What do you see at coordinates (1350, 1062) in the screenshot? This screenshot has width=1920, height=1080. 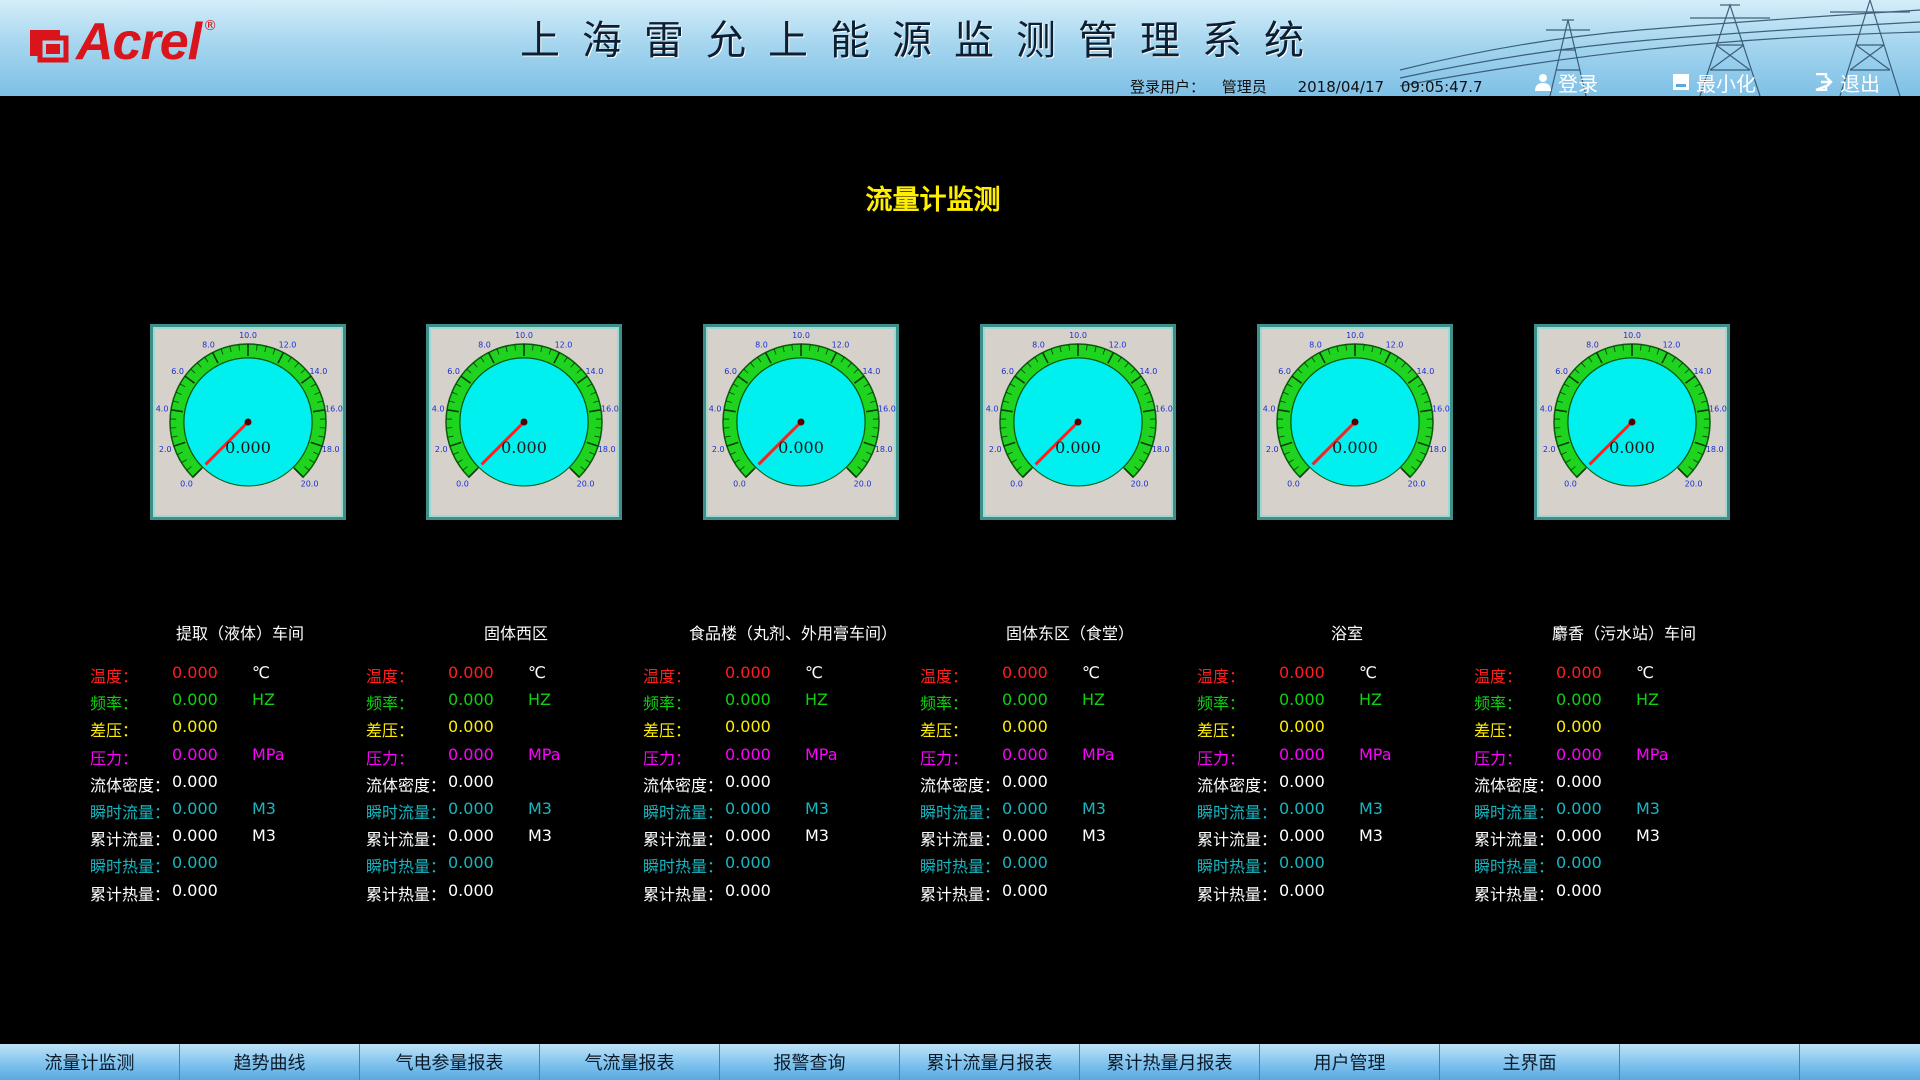 I see `nav-tab: 用户管理` at bounding box center [1350, 1062].